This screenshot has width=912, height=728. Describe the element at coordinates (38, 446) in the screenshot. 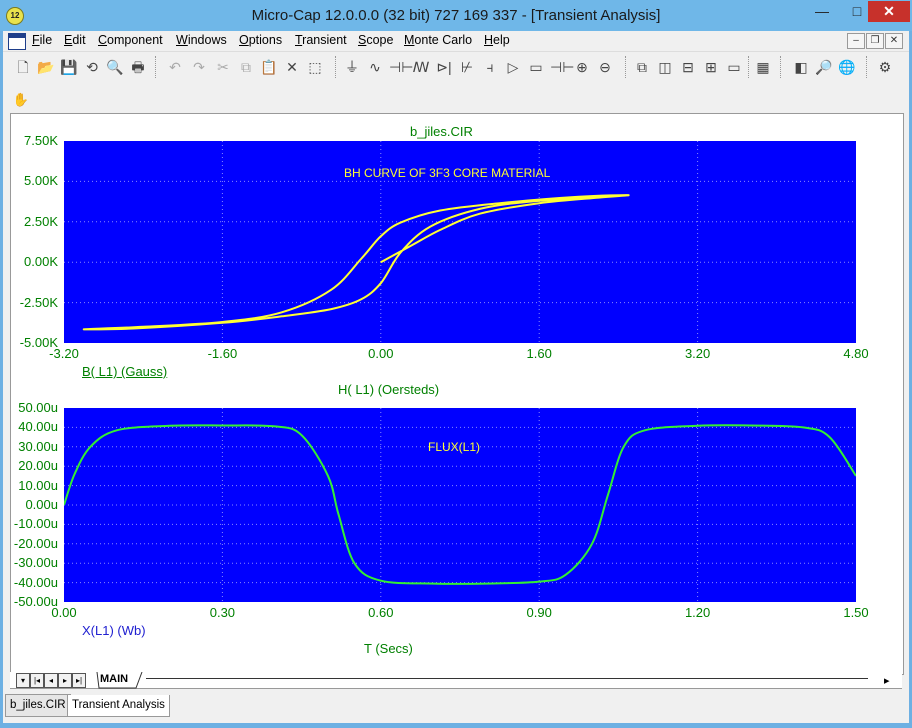

I see `flux-y-tick-label: 30.00u` at that location.